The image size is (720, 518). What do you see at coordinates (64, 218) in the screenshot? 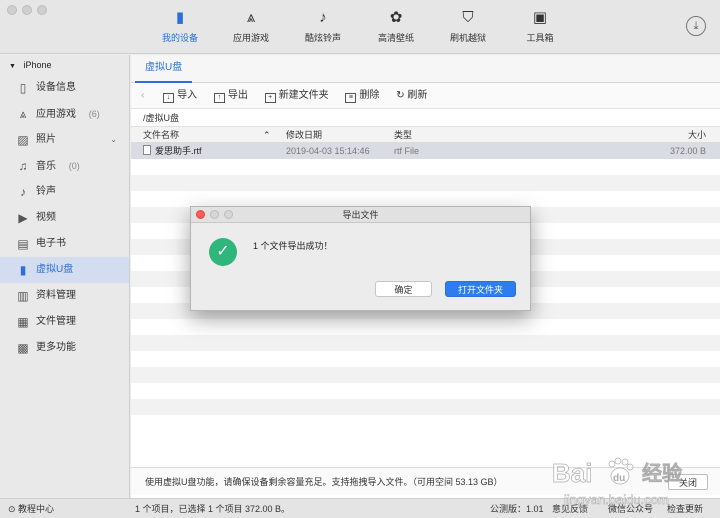
I see `sidebar-item-video: ▶ 视频` at bounding box center [64, 218].